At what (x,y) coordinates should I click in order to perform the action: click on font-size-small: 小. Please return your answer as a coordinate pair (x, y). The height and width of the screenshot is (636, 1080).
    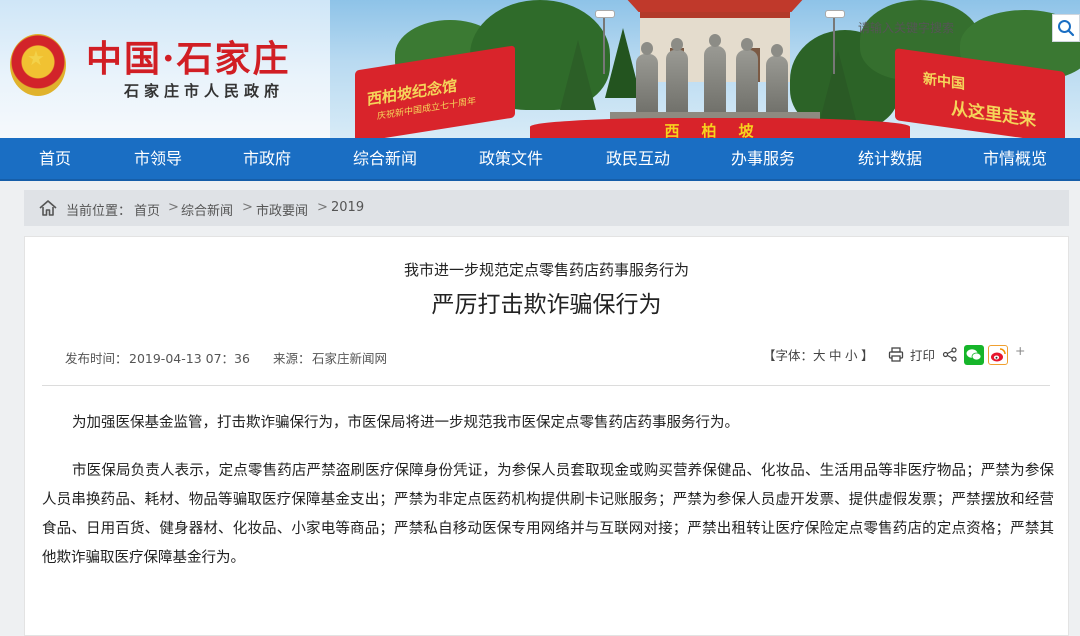
    Looking at the image, I should click on (851, 354).